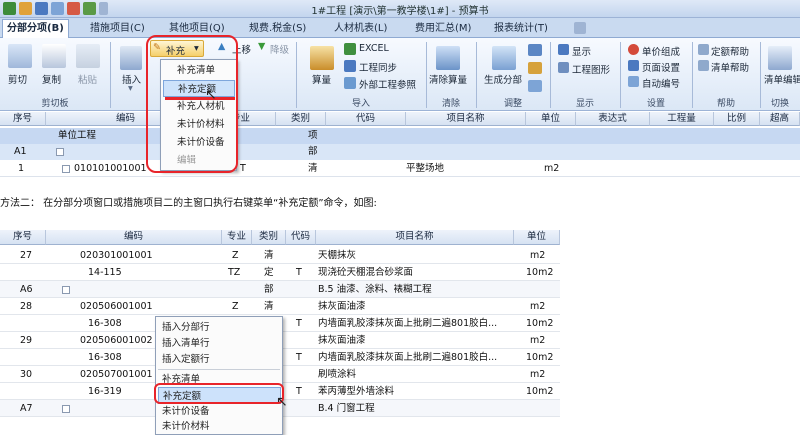  Describe the element at coordinates (51, 79) in the screenshot. I see `copy-button: 复制` at that location.